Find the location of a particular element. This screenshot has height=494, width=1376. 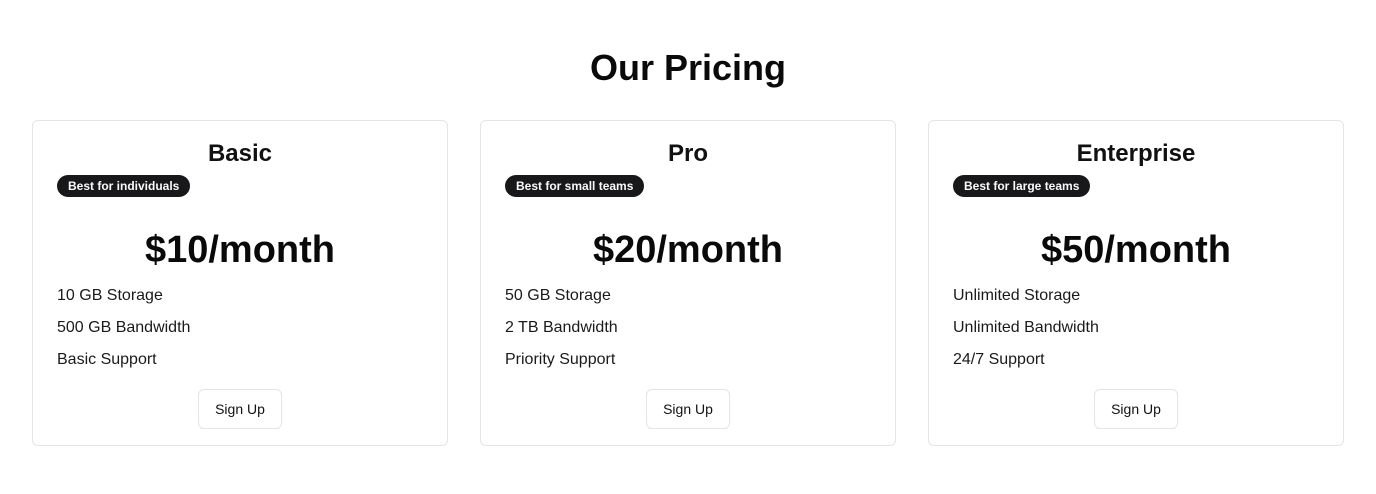

feature-item: Unlimited Storage is located at coordinates (1017, 295).